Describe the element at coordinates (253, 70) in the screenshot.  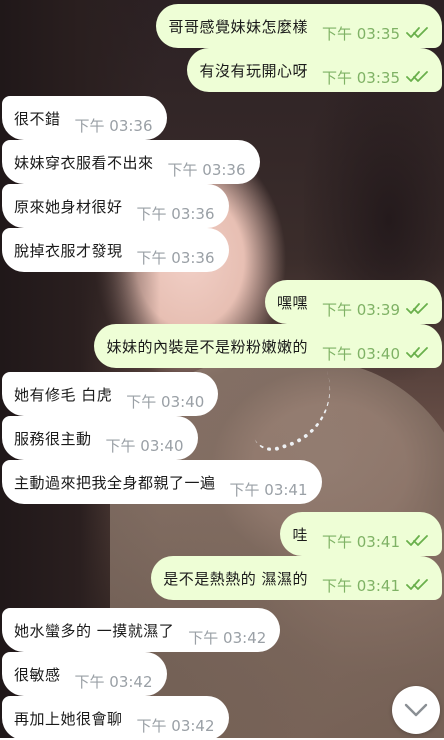
I see `message-text: 有沒有玩開心呀` at that location.